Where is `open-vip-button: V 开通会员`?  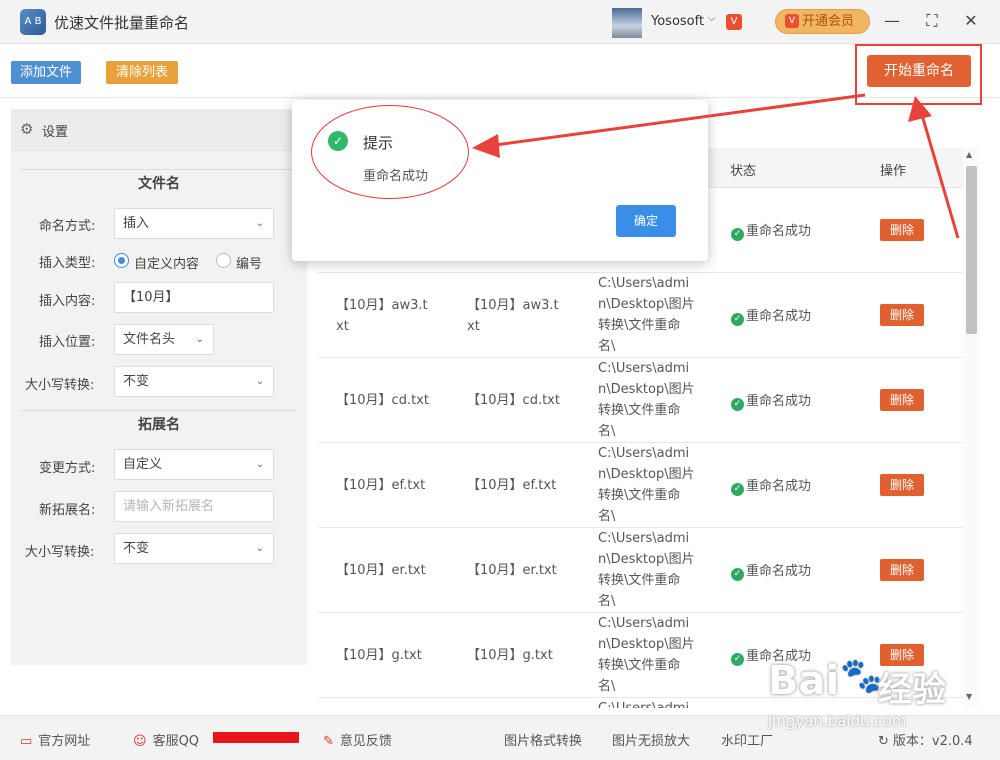
open-vip-button: V 开通会员 is located at coordinates (822, 21).